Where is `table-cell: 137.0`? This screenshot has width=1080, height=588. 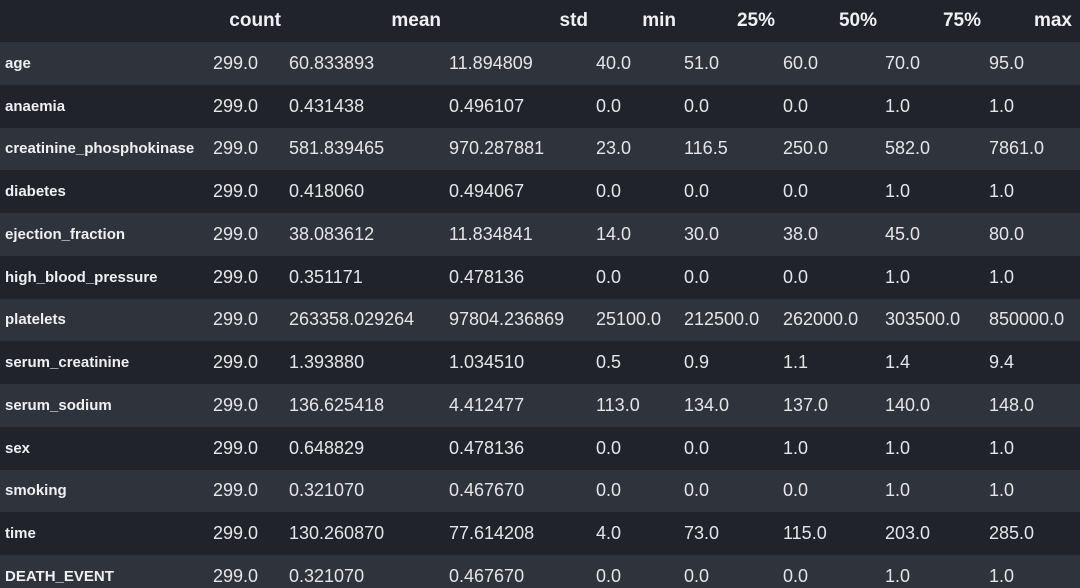
table-cell: 137.0 is located at coordinates (806, 404).